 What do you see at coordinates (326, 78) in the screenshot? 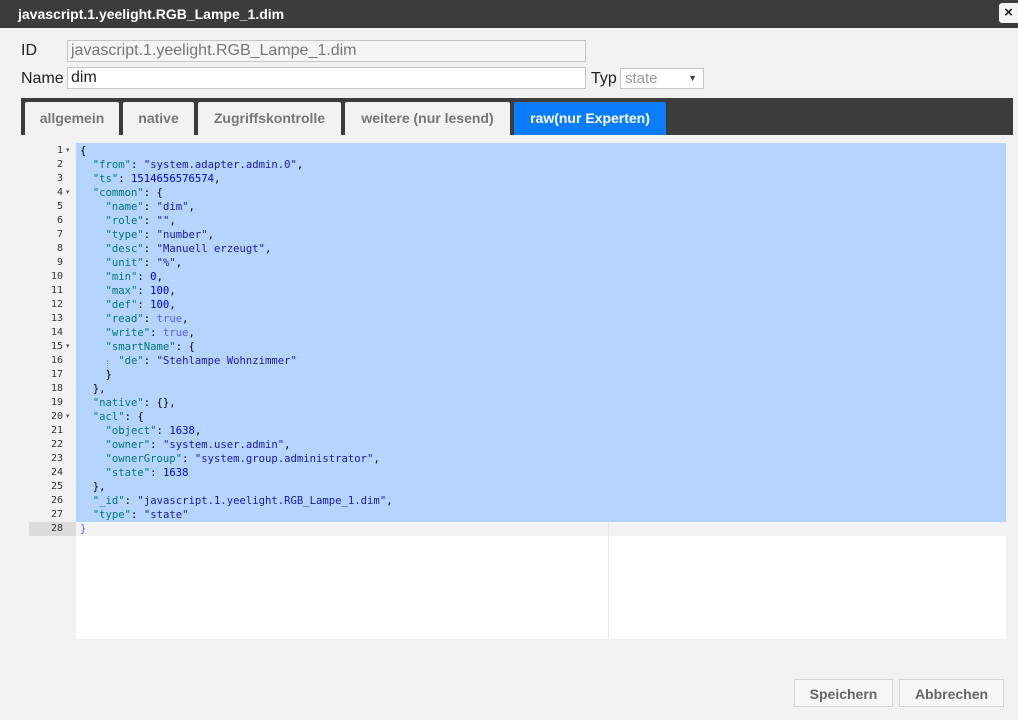
I see `name-field: dim` at bounding box center [326, 78].